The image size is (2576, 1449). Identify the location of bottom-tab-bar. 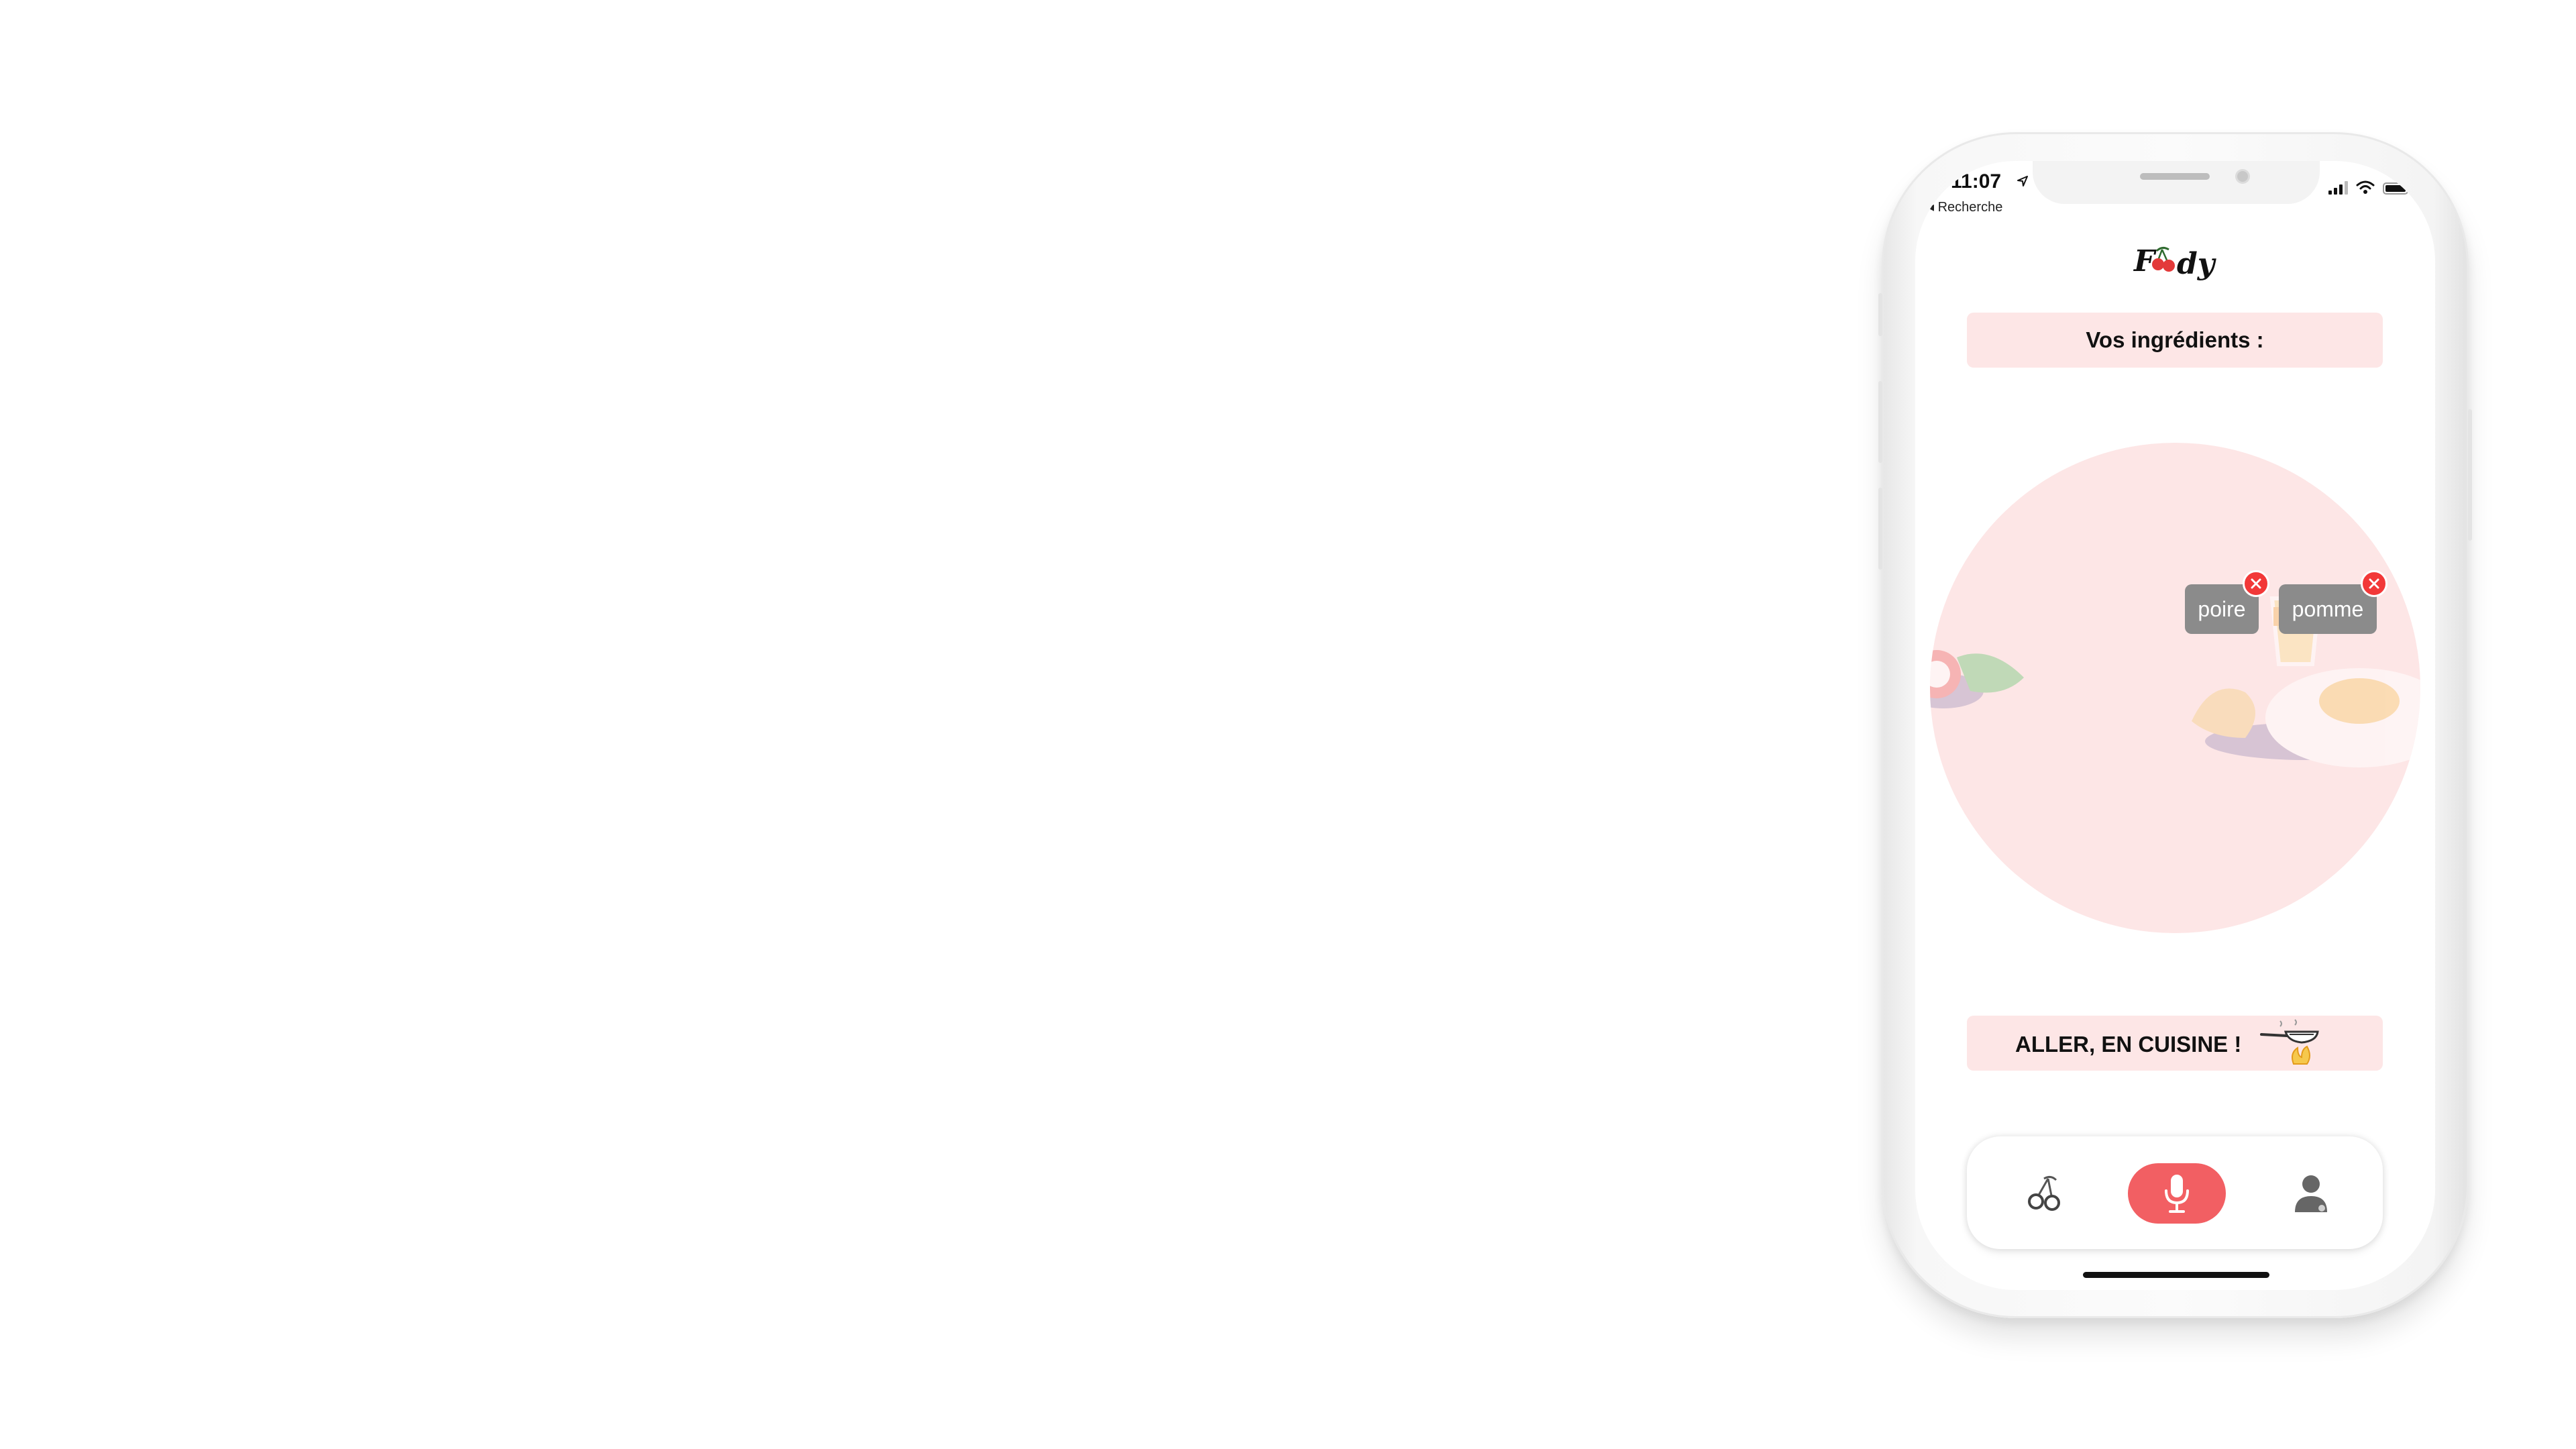
(2175, 1192).